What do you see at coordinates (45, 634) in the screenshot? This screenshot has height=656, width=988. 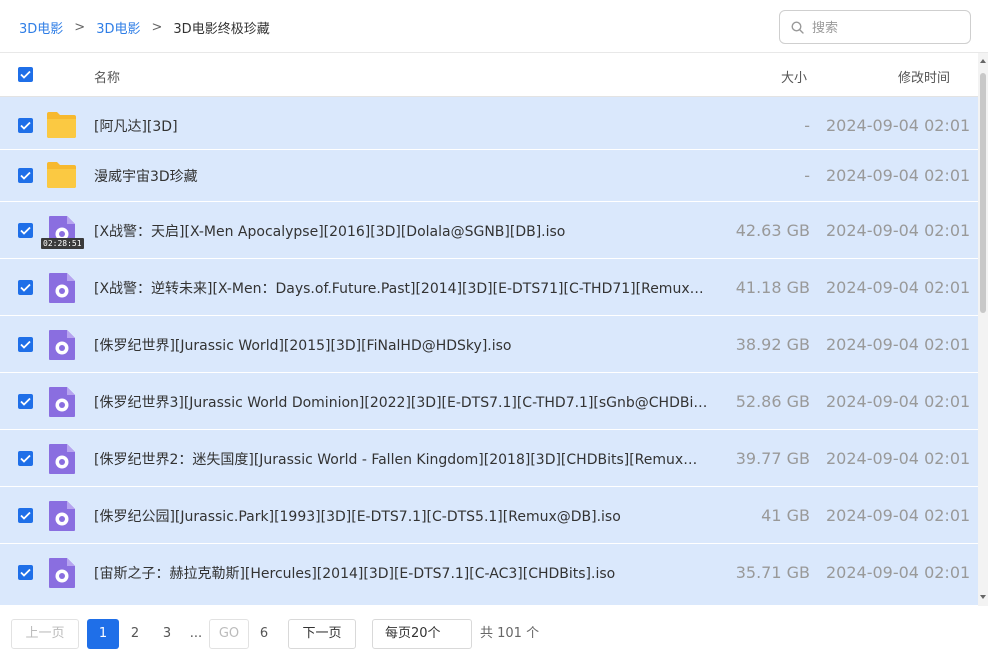 I see `prev-page-button: 上一页` at bounding box center [45, 634].